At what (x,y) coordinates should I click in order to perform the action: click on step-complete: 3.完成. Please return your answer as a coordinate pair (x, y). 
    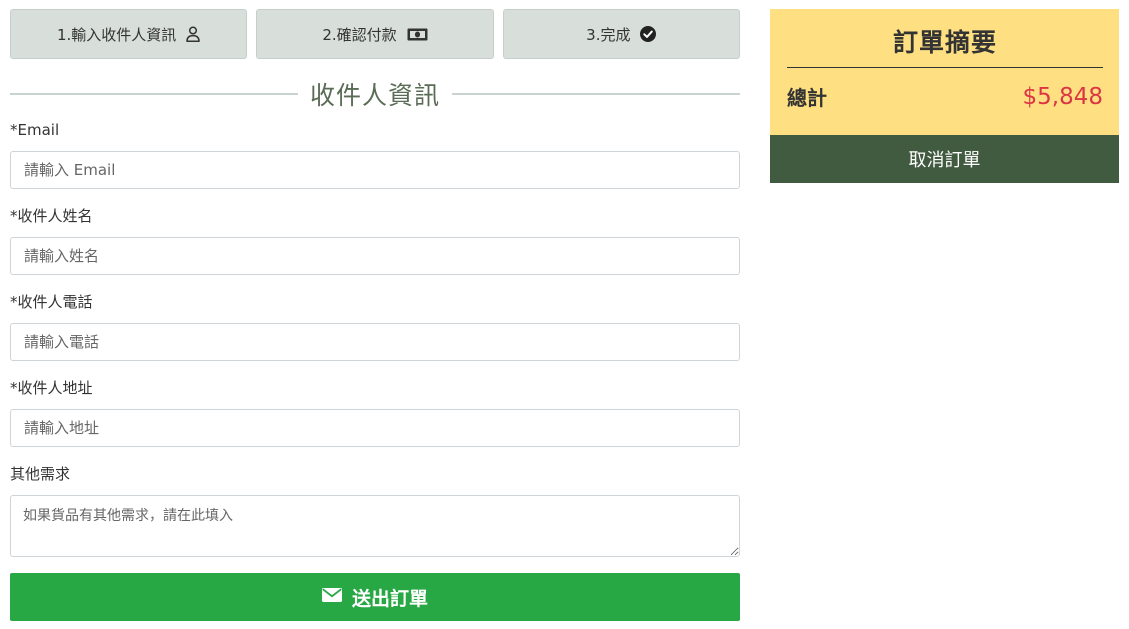
    Looking at the image, I should click on (621, 34).